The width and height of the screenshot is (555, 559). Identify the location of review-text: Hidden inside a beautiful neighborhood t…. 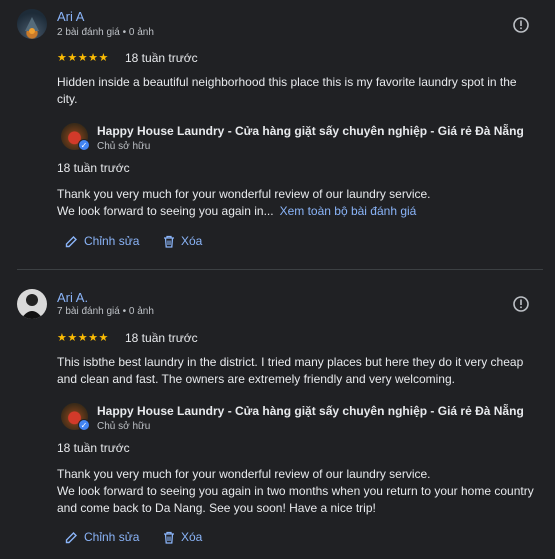
(287, 90).